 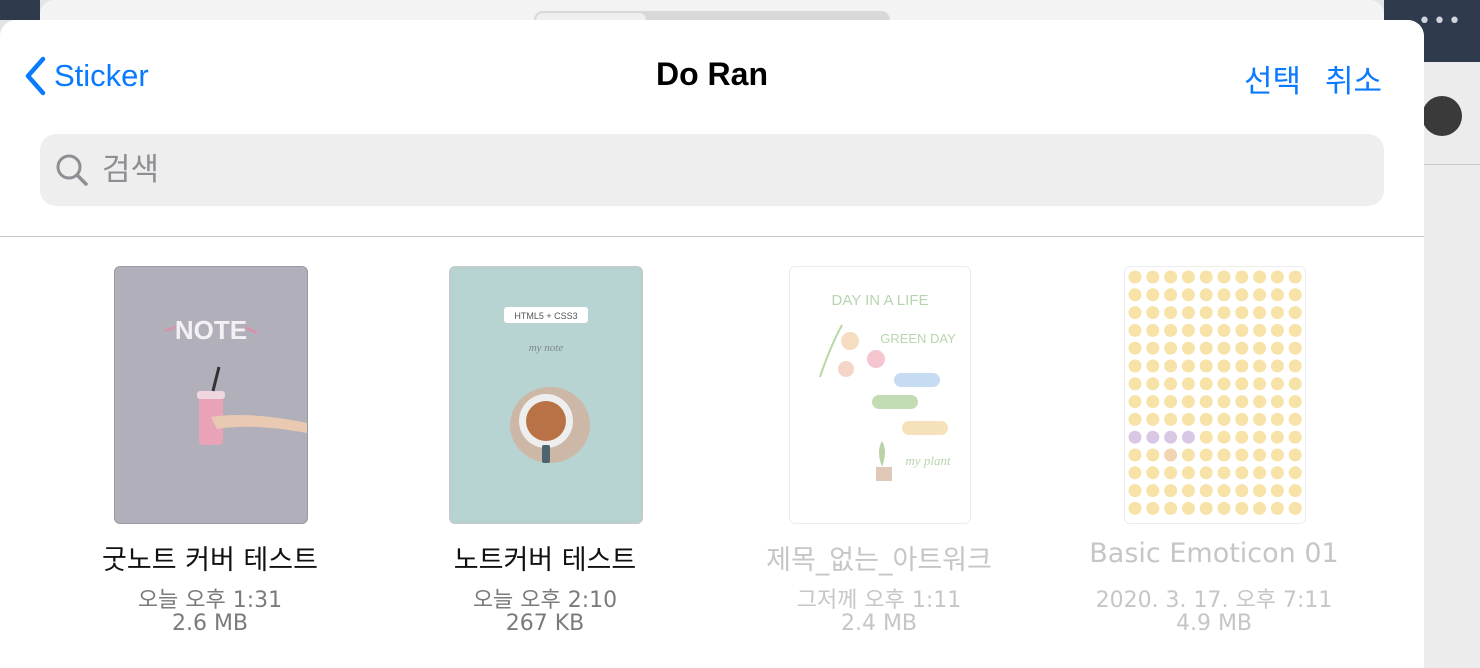 I want to click on cover-illustration: NOTE, so click(x=211, y=395).